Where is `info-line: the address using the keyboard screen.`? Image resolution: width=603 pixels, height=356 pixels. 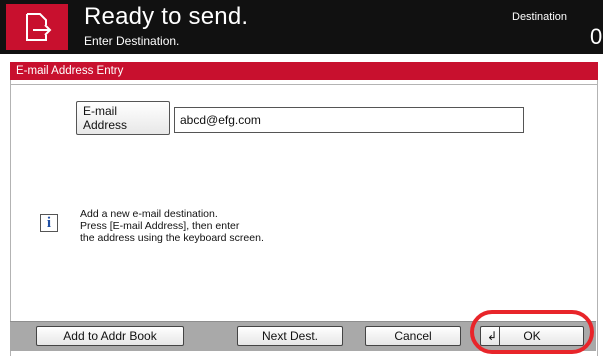
info-line: the address using the keyboard screen. is located at coordinates (172, 238).